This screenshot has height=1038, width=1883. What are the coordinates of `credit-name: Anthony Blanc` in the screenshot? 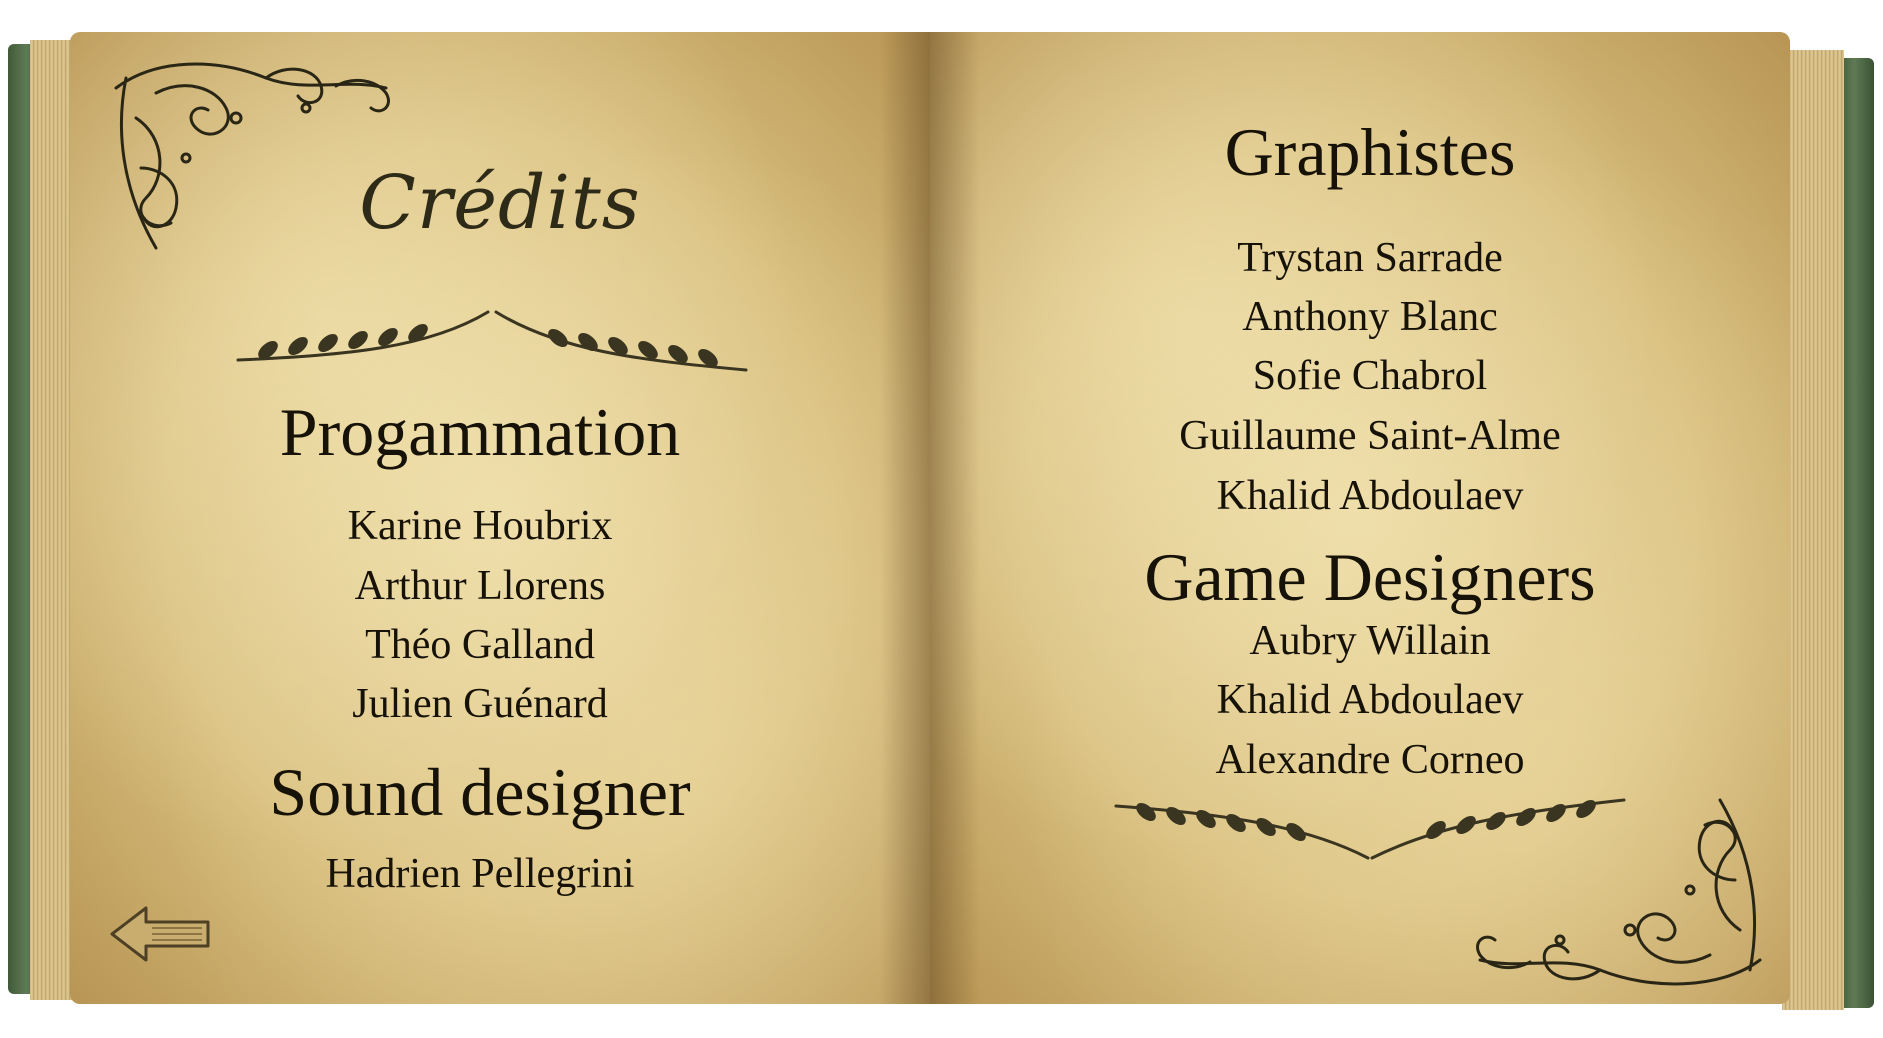 It's located at (1370, 317).